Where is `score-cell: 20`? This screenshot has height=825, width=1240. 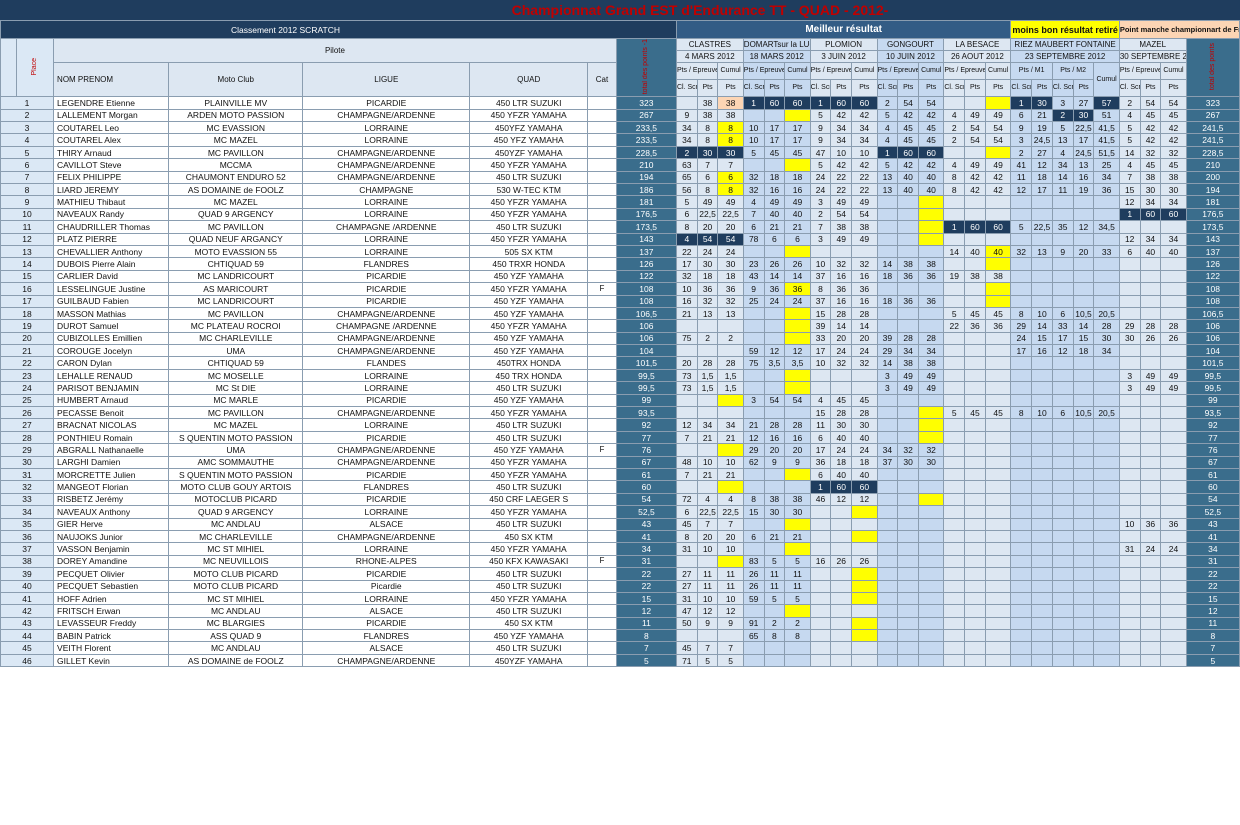
score-cell: 20 is located at coordinates (841, 338).